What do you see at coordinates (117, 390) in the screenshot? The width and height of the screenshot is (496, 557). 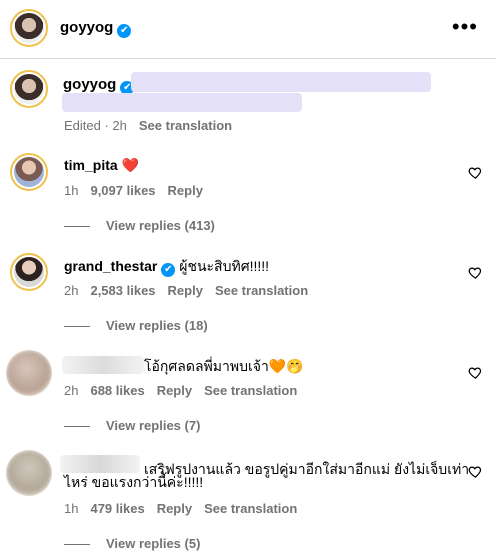 I see `likes-count: 688 likes` at bounding box center [117, 390].